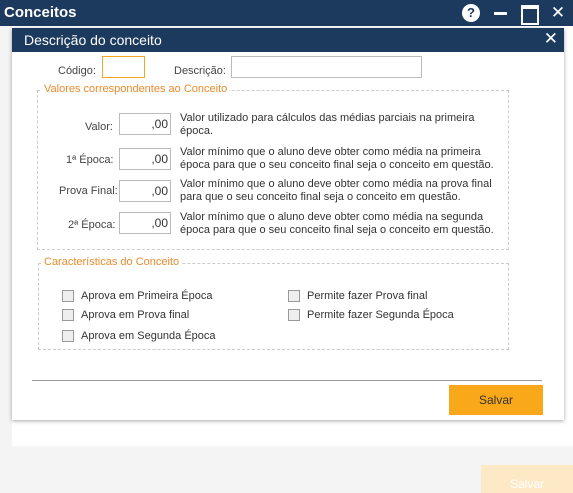 The height and width of the screenshot is (493, 573). Describe the element at coordinates (145, 159) in the screenshot. I see `primeira-epoca-input: ,00` at that location.